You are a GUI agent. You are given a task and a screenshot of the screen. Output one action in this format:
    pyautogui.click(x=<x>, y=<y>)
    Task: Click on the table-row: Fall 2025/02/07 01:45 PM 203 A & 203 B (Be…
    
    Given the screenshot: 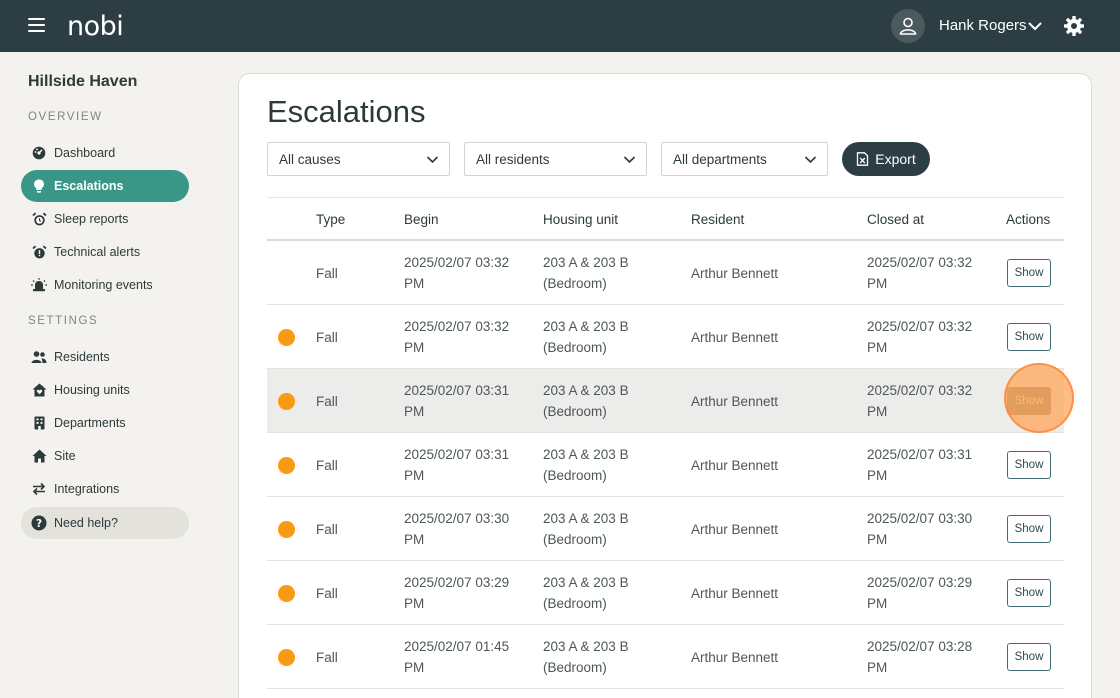 What is the action you would take?
    pyautogui.click(x=665, y=657)
    